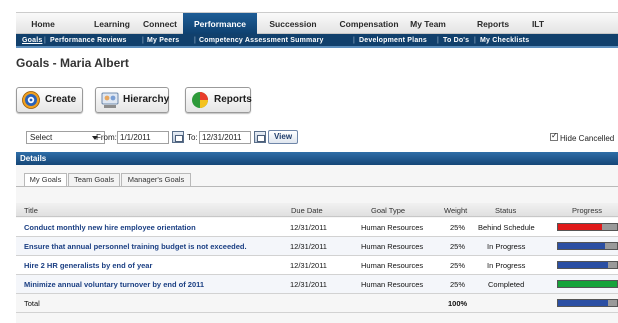 The image size is (618, 323). Describe the element at coordinates (106, 137) in the screenshot. I see `from-label: From:` at that location.